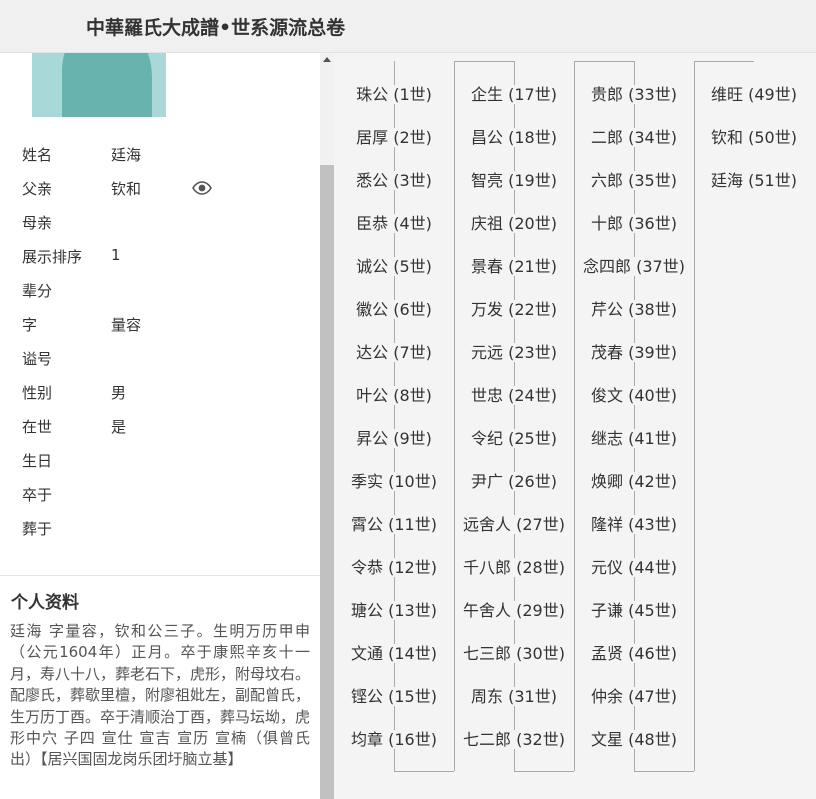 This screenshot has width=816, height=799. I want to click on generation-item: 午舍人 (29世), so click(514, 611).